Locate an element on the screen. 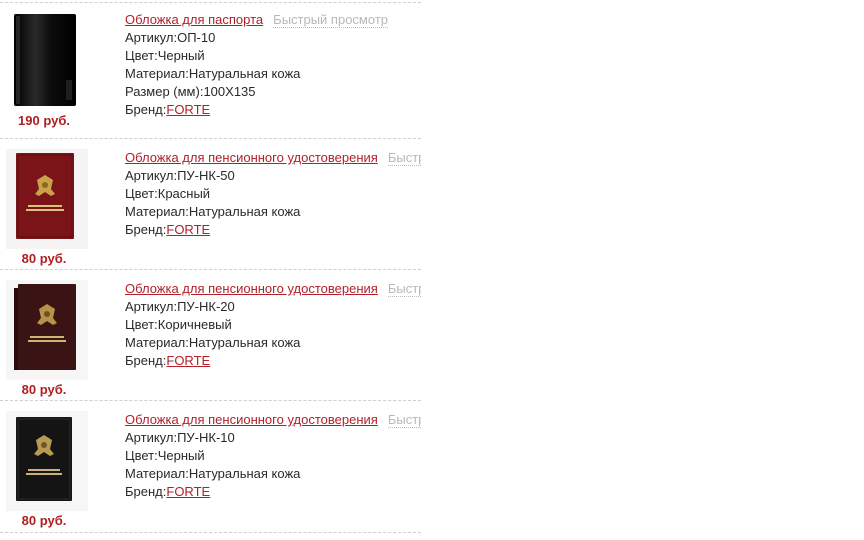 This screenshot has height=540, width=864. row-divider is located at coordinates (210, 532).